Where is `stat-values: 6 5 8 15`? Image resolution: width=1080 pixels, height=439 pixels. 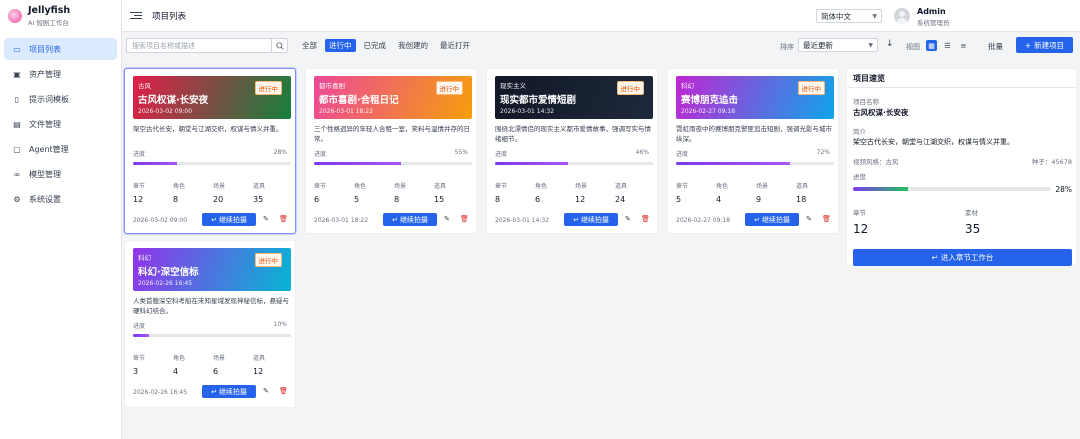
stat-values: 6 5 8 15 is located at coordinates (394, 199).